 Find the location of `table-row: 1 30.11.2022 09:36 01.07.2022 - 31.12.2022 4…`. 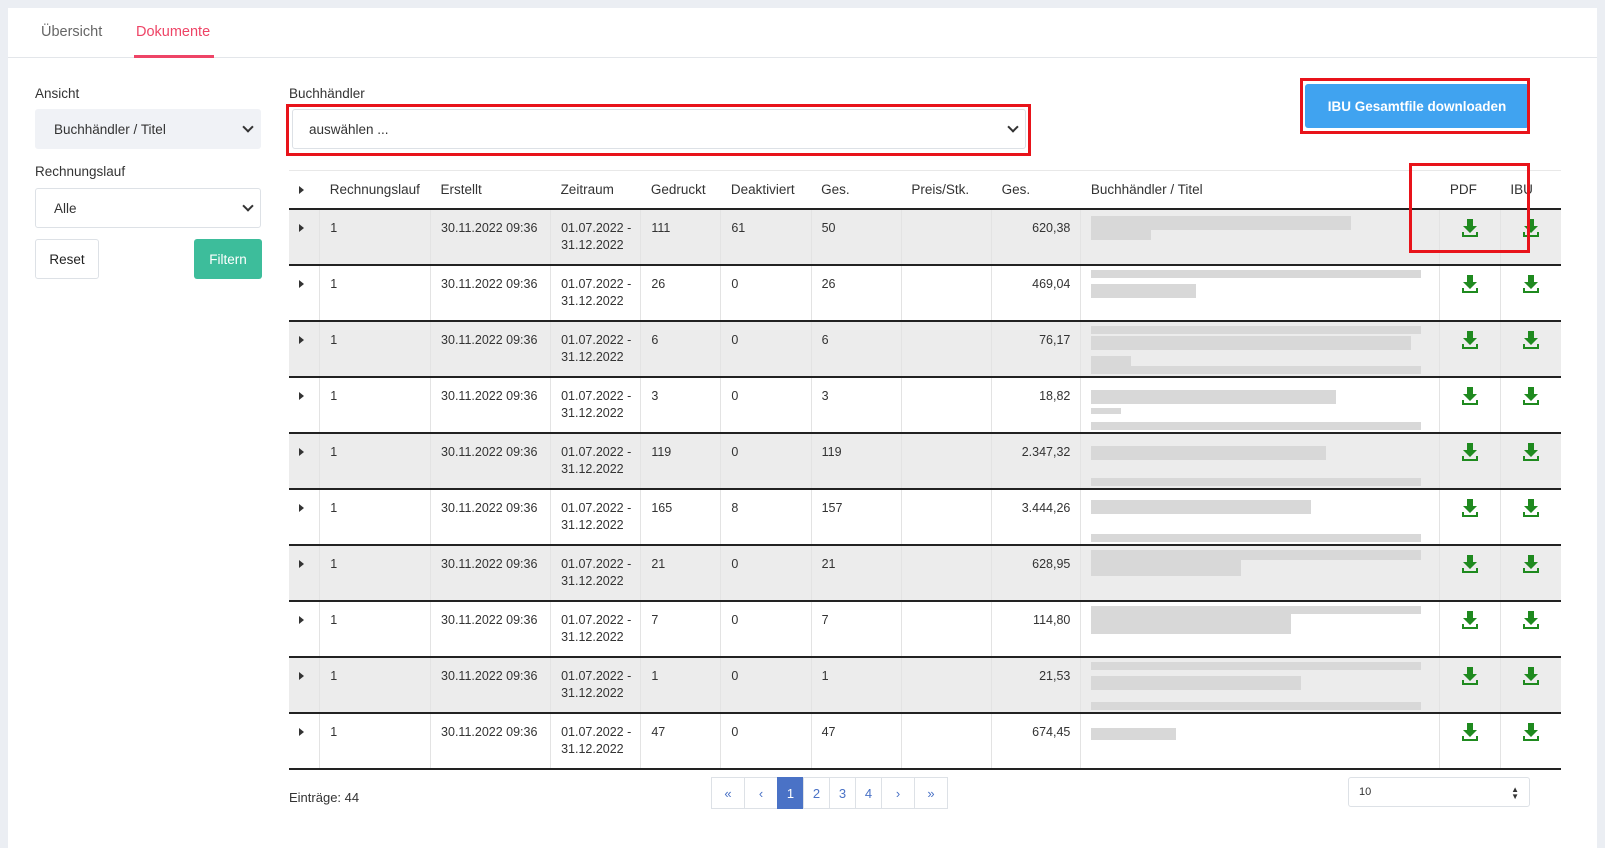

table-row: 1 30.11.2022 09:36 01.07.2022 - 31.12.2022 4… is located at coordinates (925, 740).